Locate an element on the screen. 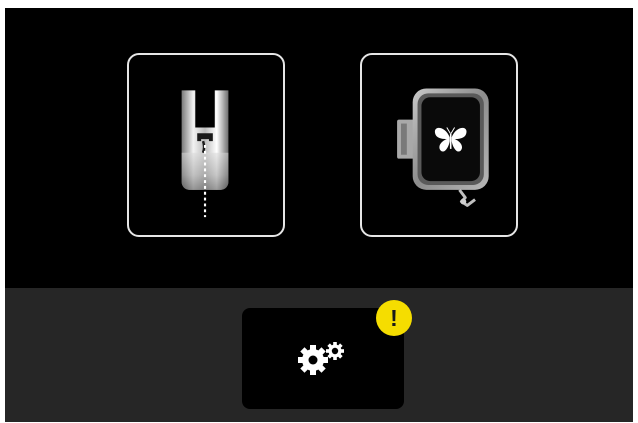  gears-icon is located at coordinates (321, 358).